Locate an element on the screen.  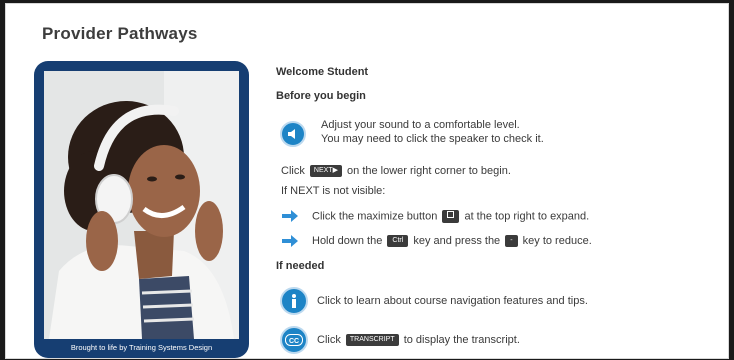
ctrl-key: Ctrl is located at coordinates (398, 241).